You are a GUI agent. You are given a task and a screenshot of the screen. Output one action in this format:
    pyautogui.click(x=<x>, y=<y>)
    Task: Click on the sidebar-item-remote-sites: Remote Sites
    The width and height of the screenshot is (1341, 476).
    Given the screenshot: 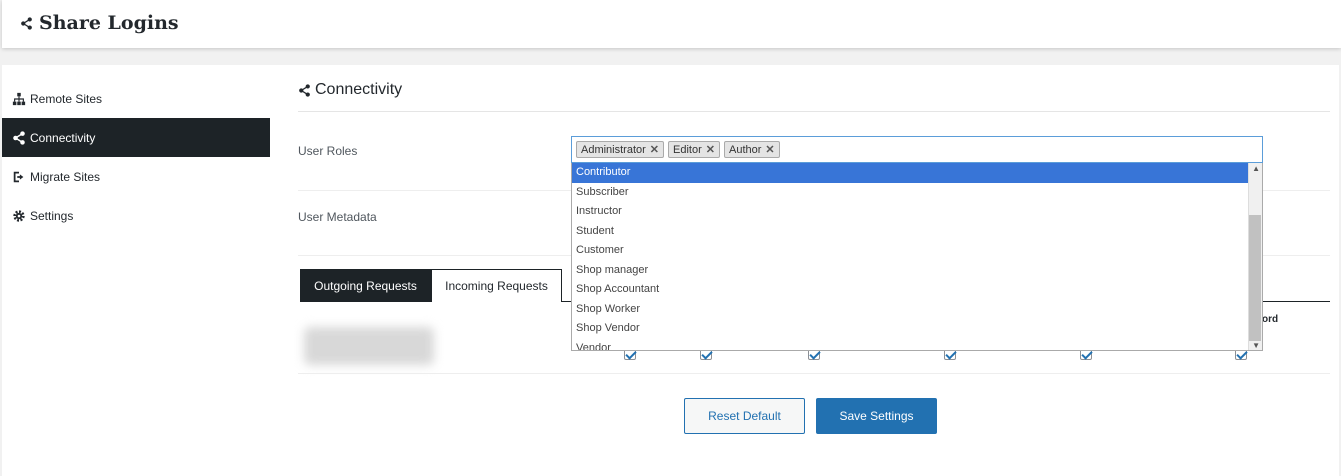 What is the action you would take?
    pyautogui.click(x=136, y=98)
    